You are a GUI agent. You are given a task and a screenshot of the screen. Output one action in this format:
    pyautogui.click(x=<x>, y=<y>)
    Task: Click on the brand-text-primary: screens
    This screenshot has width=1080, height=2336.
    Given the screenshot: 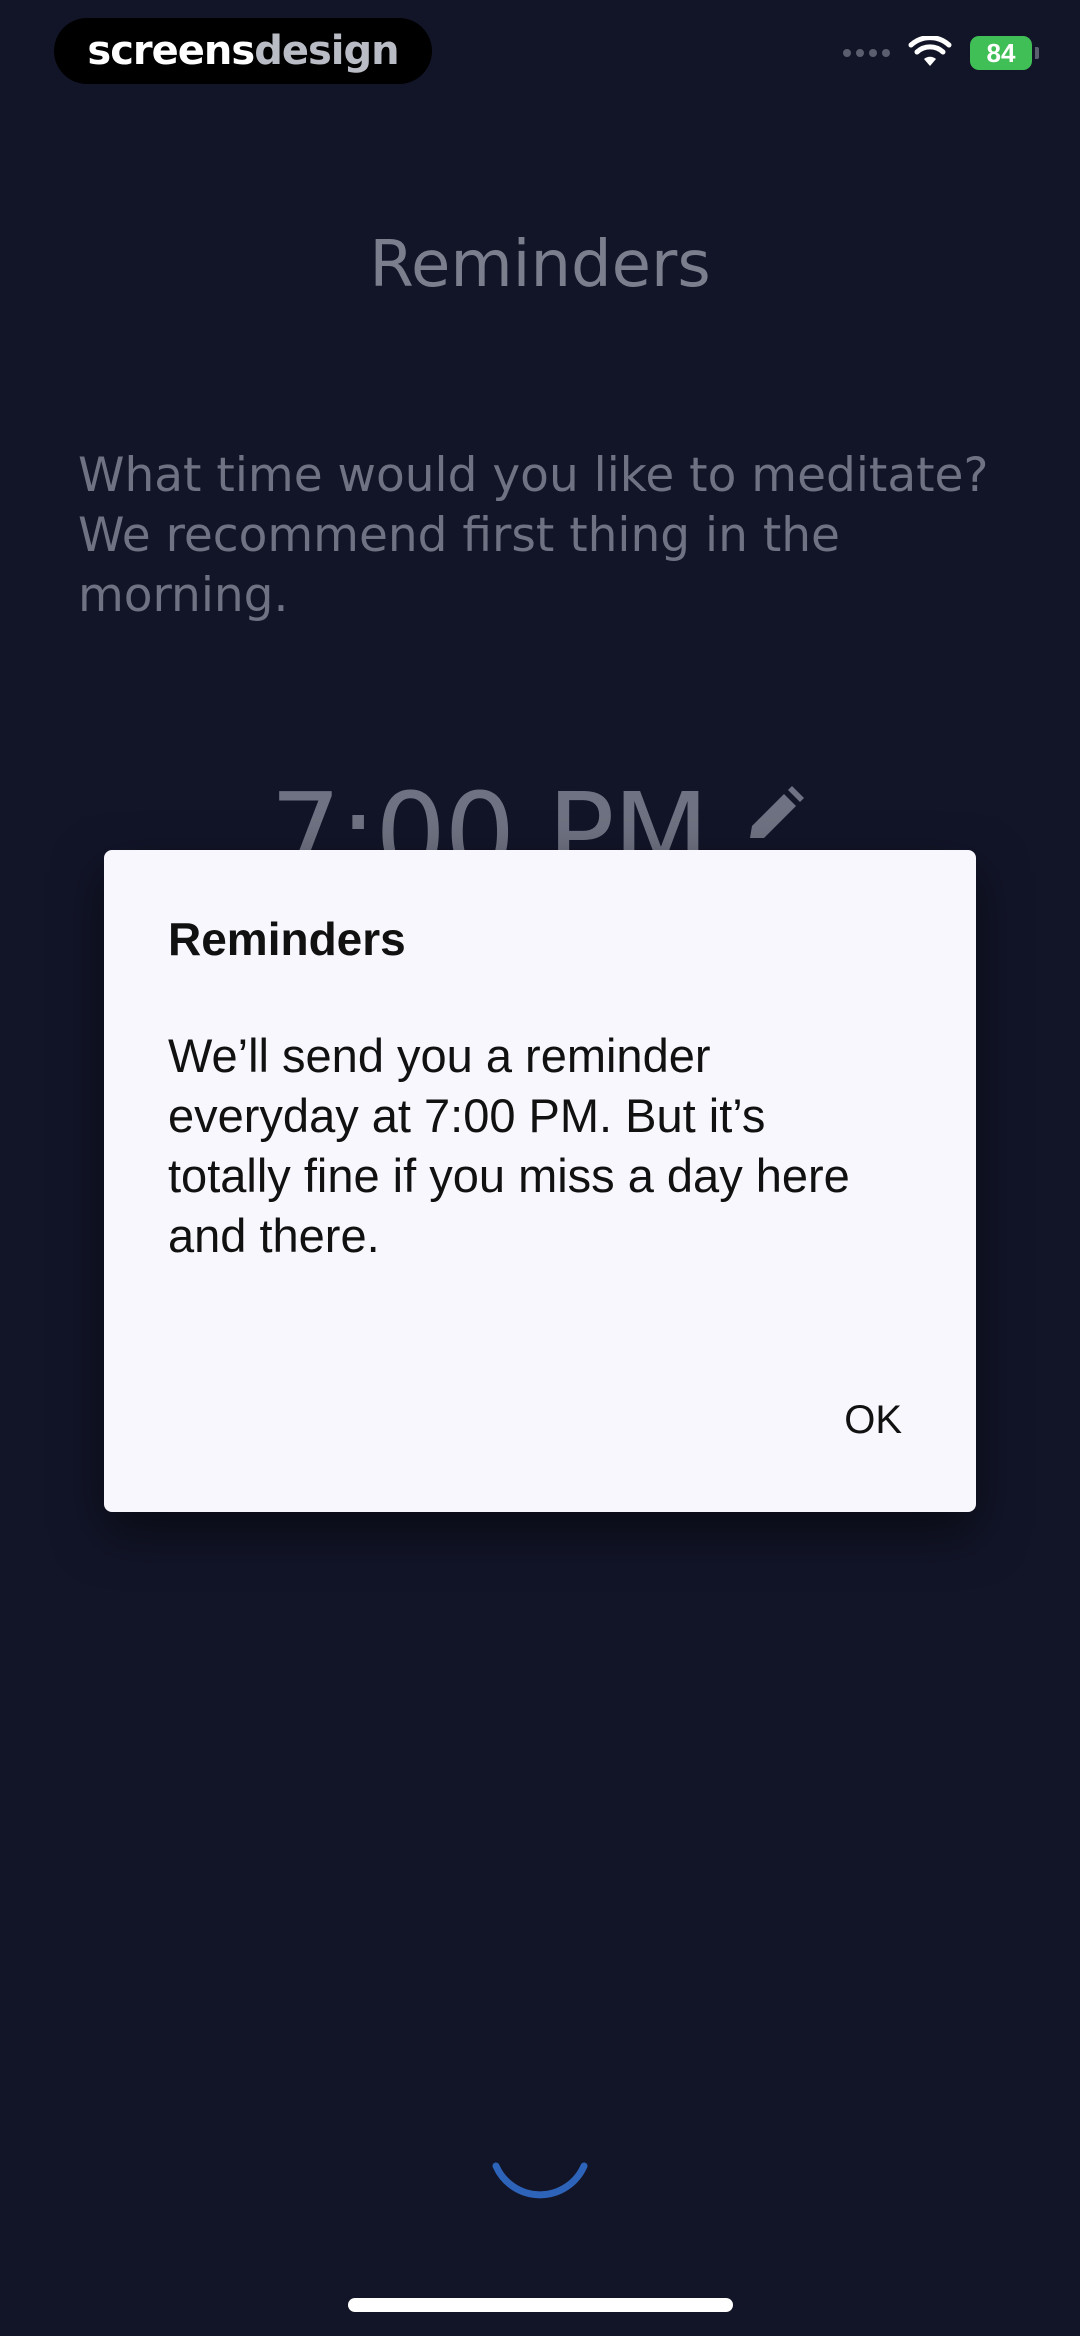 What is the action you would take?
    pyautogui.click(x=171, y=51)
    